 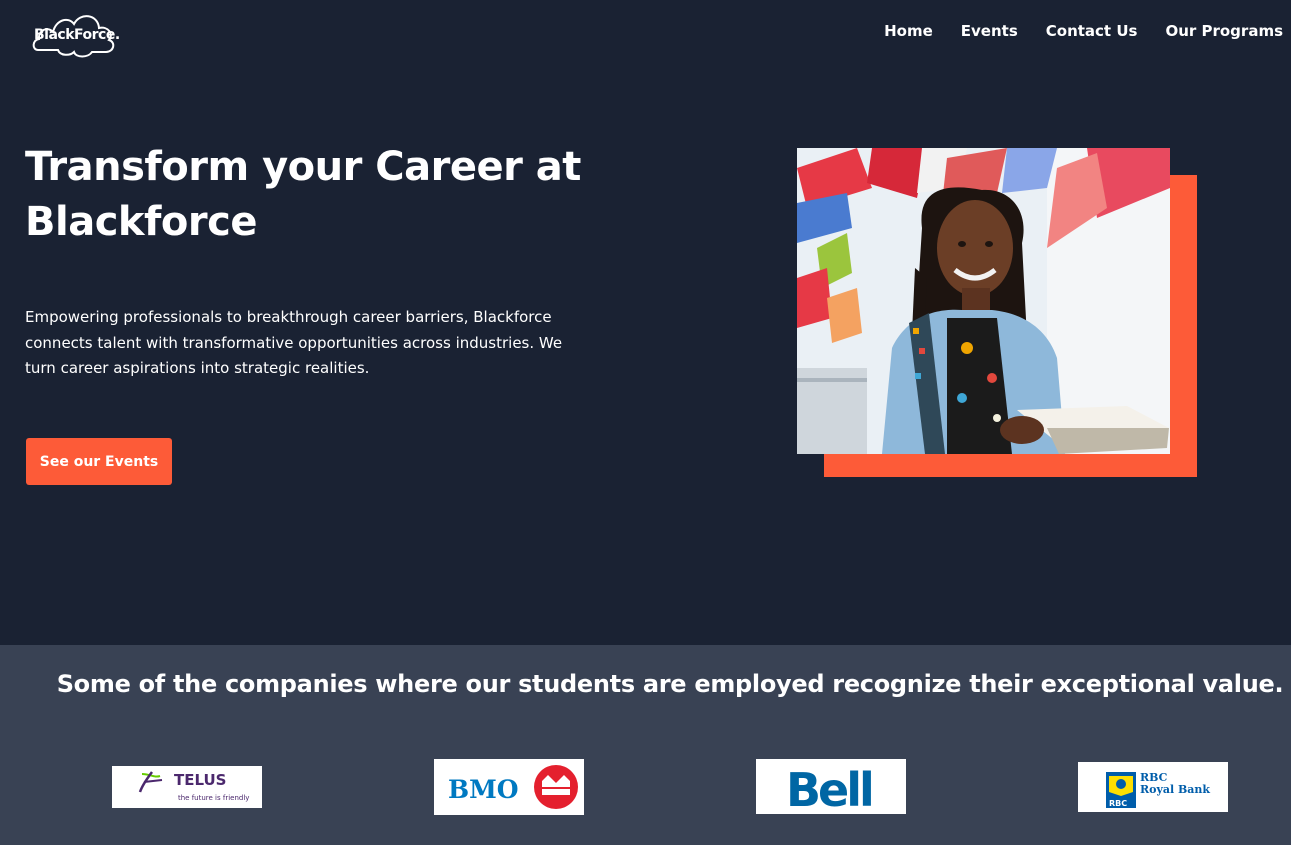 I want to click on telus-wordmark: TELUS, so click(x=200, y=780).